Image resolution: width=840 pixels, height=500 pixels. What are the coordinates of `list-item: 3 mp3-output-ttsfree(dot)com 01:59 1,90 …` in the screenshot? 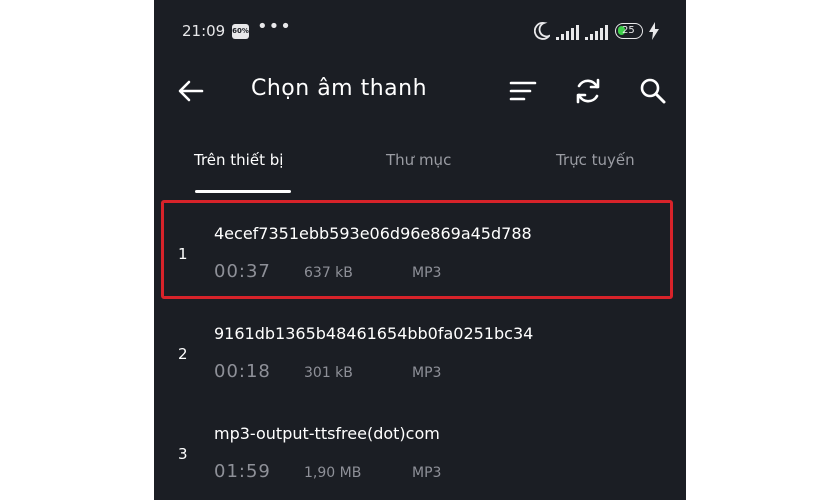 It's located at (420, 448).